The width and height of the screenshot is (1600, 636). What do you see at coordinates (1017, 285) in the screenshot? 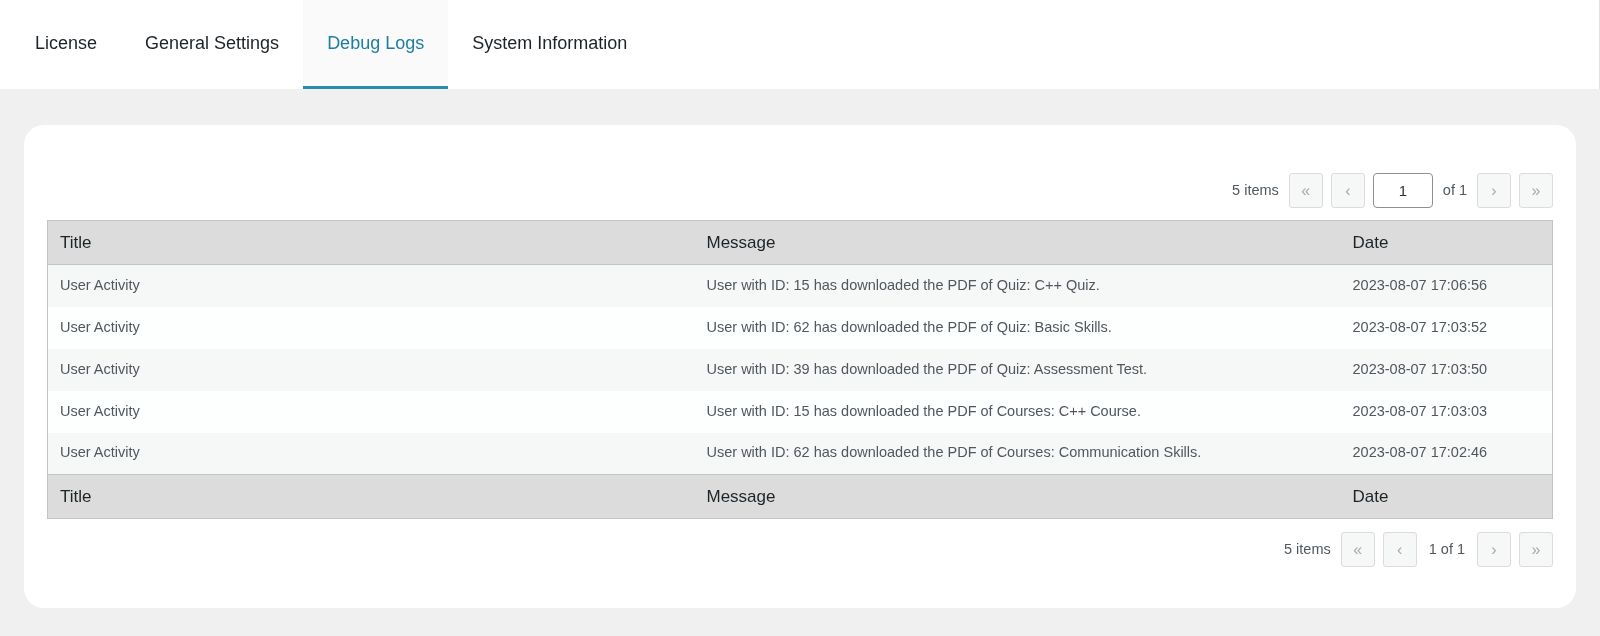
I see `table-cell: User with ID: 15 has downloaded the PDF of Quiz: C++ Quiz.` at bounding box center [1017, 285].